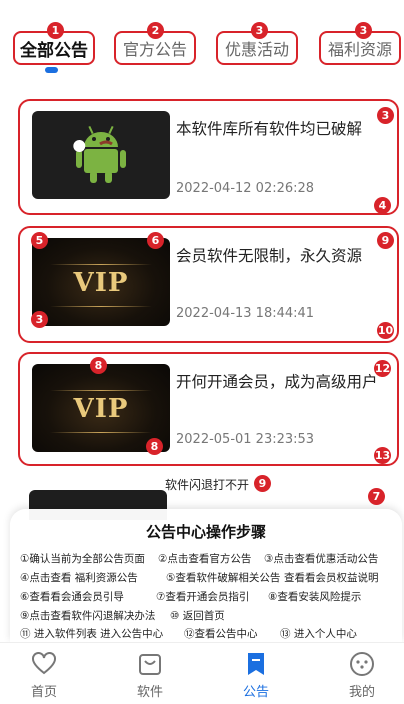 This screenshot has height=704, width=404. What do you see at coordinates (376, 496) in the screenshot?
I see `annotation-badge: 7` at bounding box center [376, 496].